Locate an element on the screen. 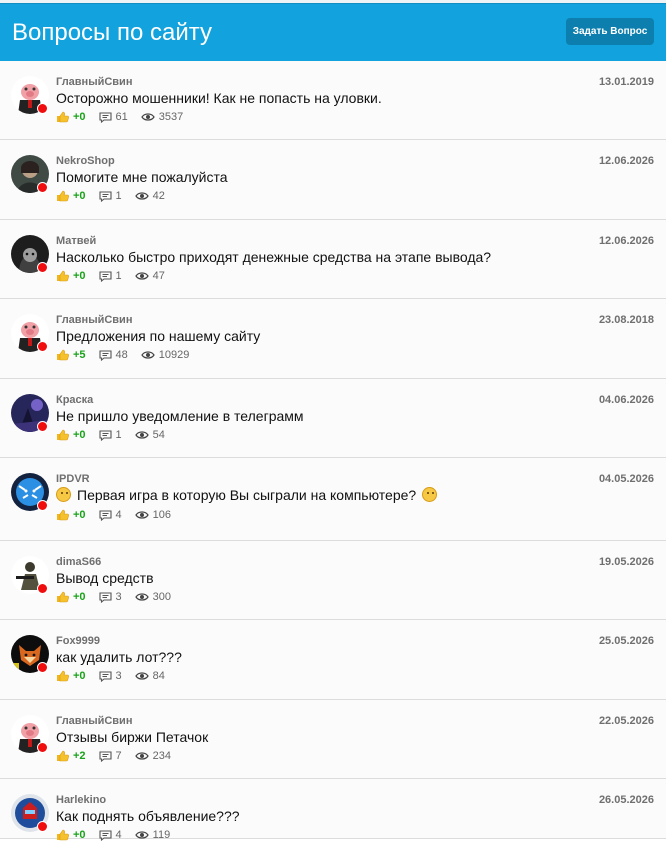 This screenshot has height=842, width=666. question-title: Отзывы биржи Петачок is located at coordinates (132, 737).